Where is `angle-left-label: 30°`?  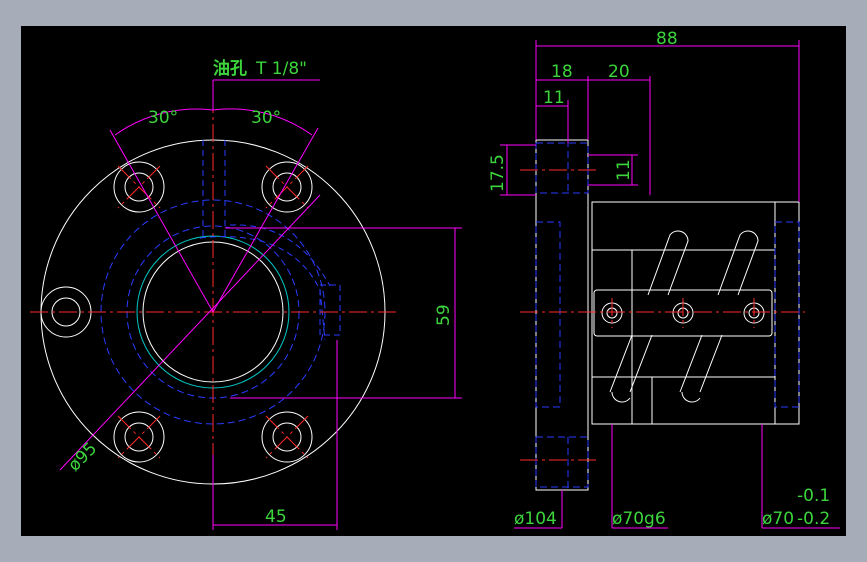
angle-left-label: 30° is located at coordinates (163, 118).